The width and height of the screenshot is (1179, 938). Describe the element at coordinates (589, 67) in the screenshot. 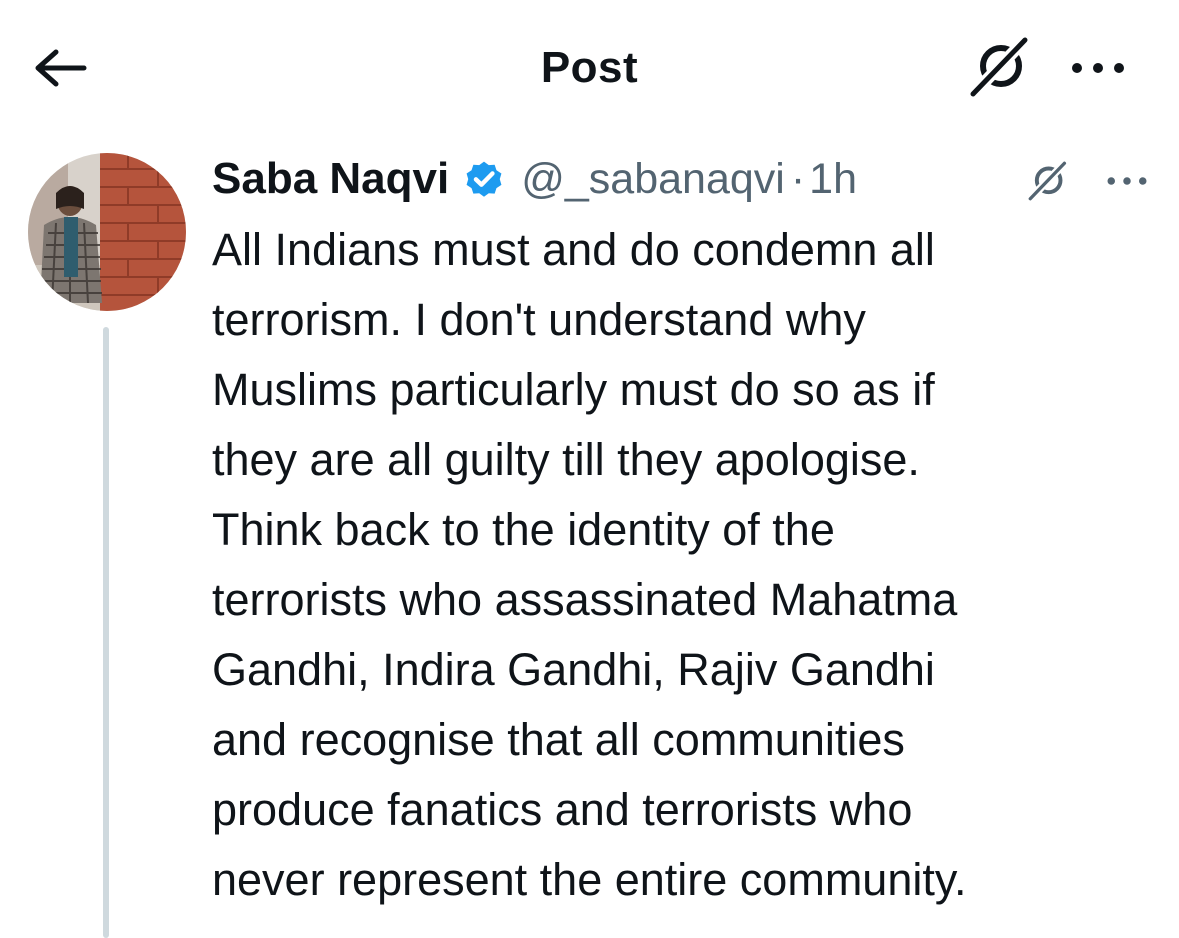

I see `top-bar: Post` at that location.